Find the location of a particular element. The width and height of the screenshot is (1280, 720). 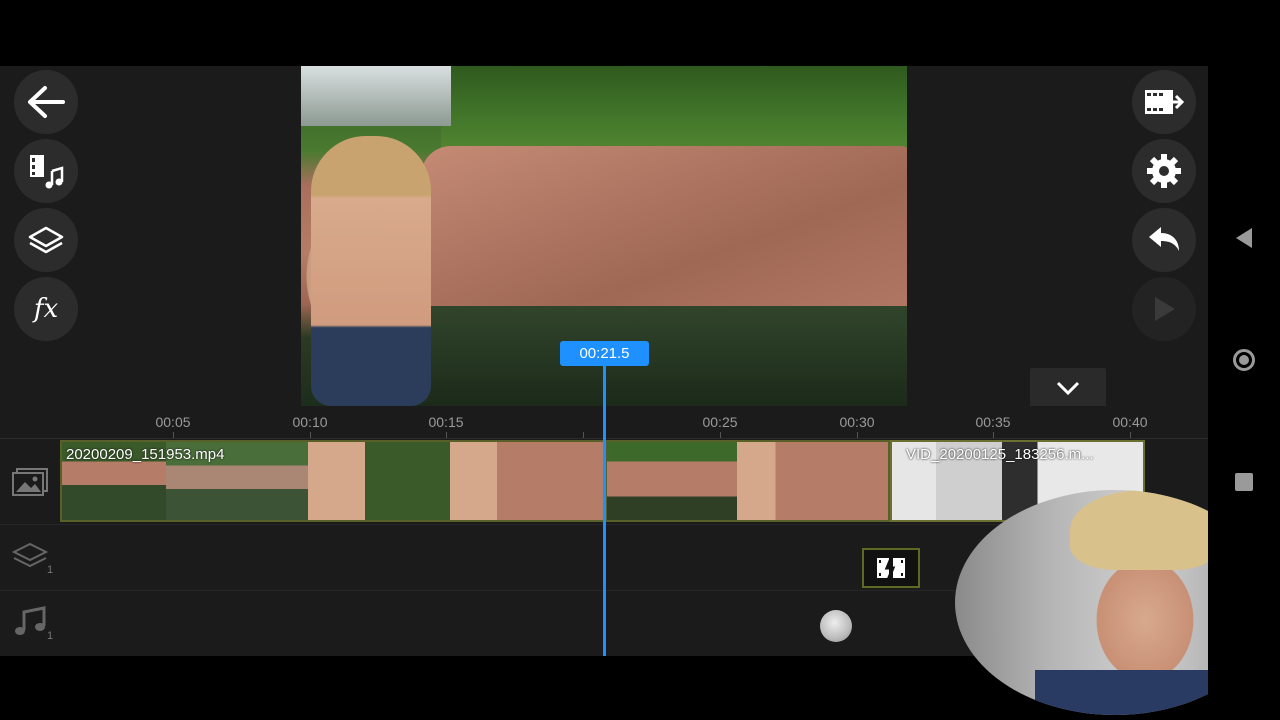

undo-icon is located at coordinates (1164, 239).